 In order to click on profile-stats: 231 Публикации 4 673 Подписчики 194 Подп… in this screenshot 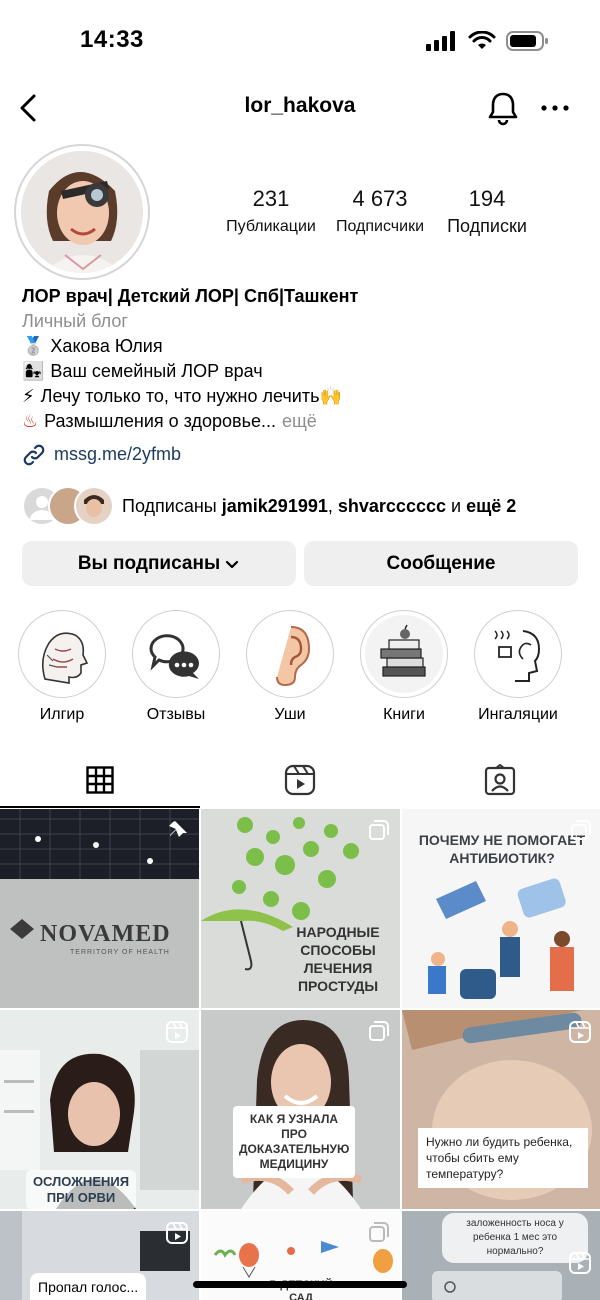, I will do `click(384, 211)`.